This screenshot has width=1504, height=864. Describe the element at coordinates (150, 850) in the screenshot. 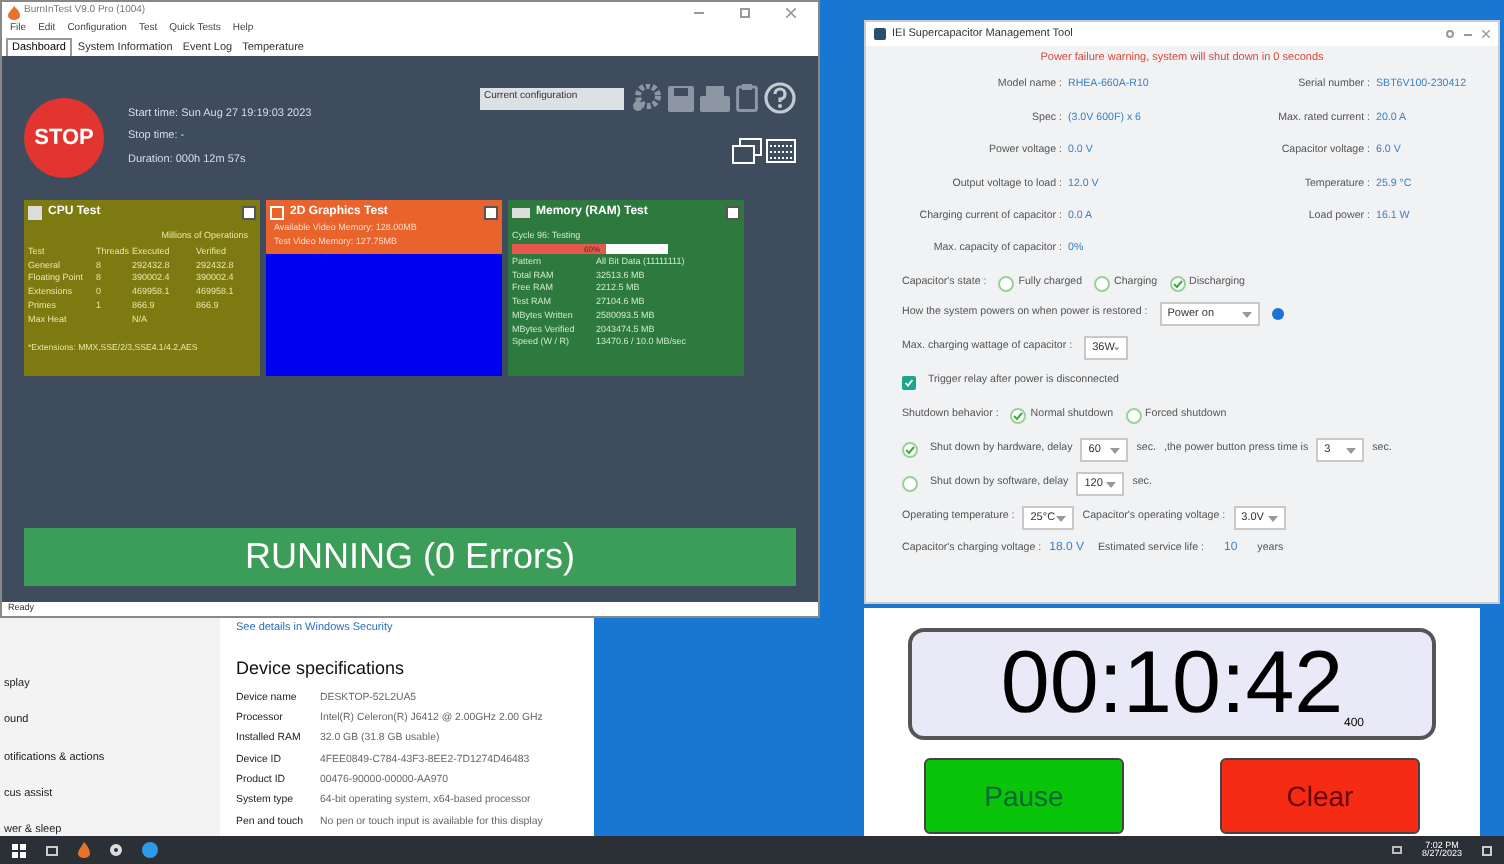

I see `browser-icon` at that location.